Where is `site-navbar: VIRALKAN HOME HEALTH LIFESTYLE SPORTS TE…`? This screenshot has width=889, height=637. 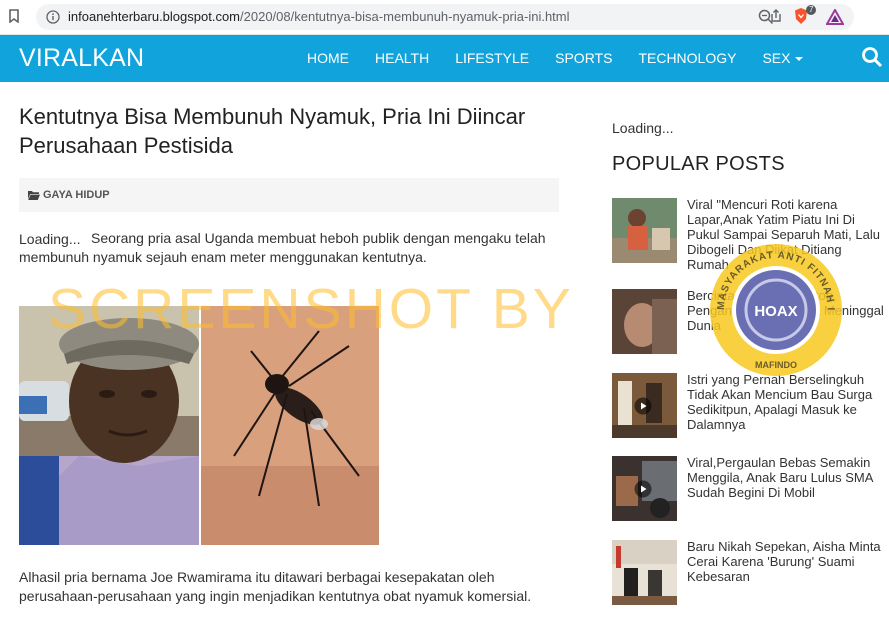
site-navbar: VIRALKAN HOME HEALTH LIFESTYLE SPORTS TE… is located at coordinates (444, 58).